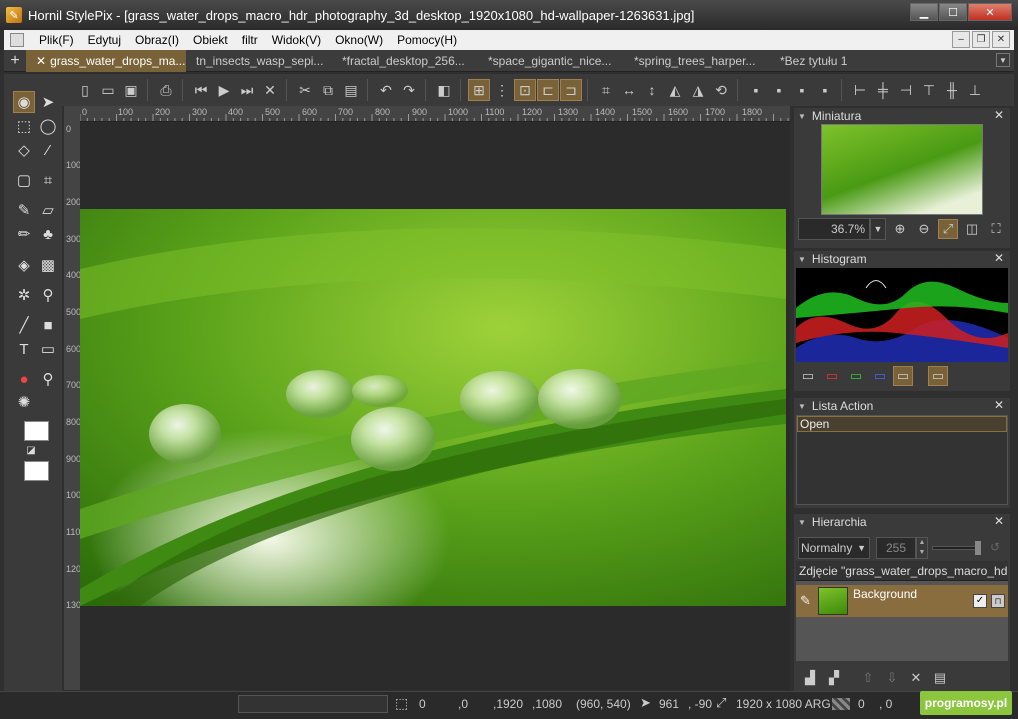 The image size is (1018, 719). I want to click on zoom-input: 36.7%, so click(834, 229).